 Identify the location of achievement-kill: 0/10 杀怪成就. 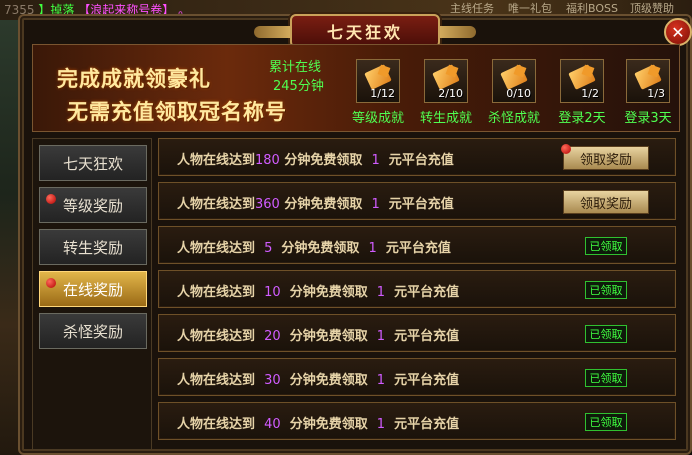
(514, 95).